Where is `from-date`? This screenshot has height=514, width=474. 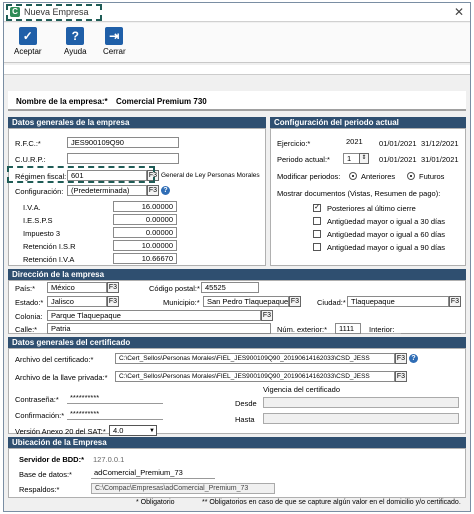 from-date is located at coordinates (361, 402).